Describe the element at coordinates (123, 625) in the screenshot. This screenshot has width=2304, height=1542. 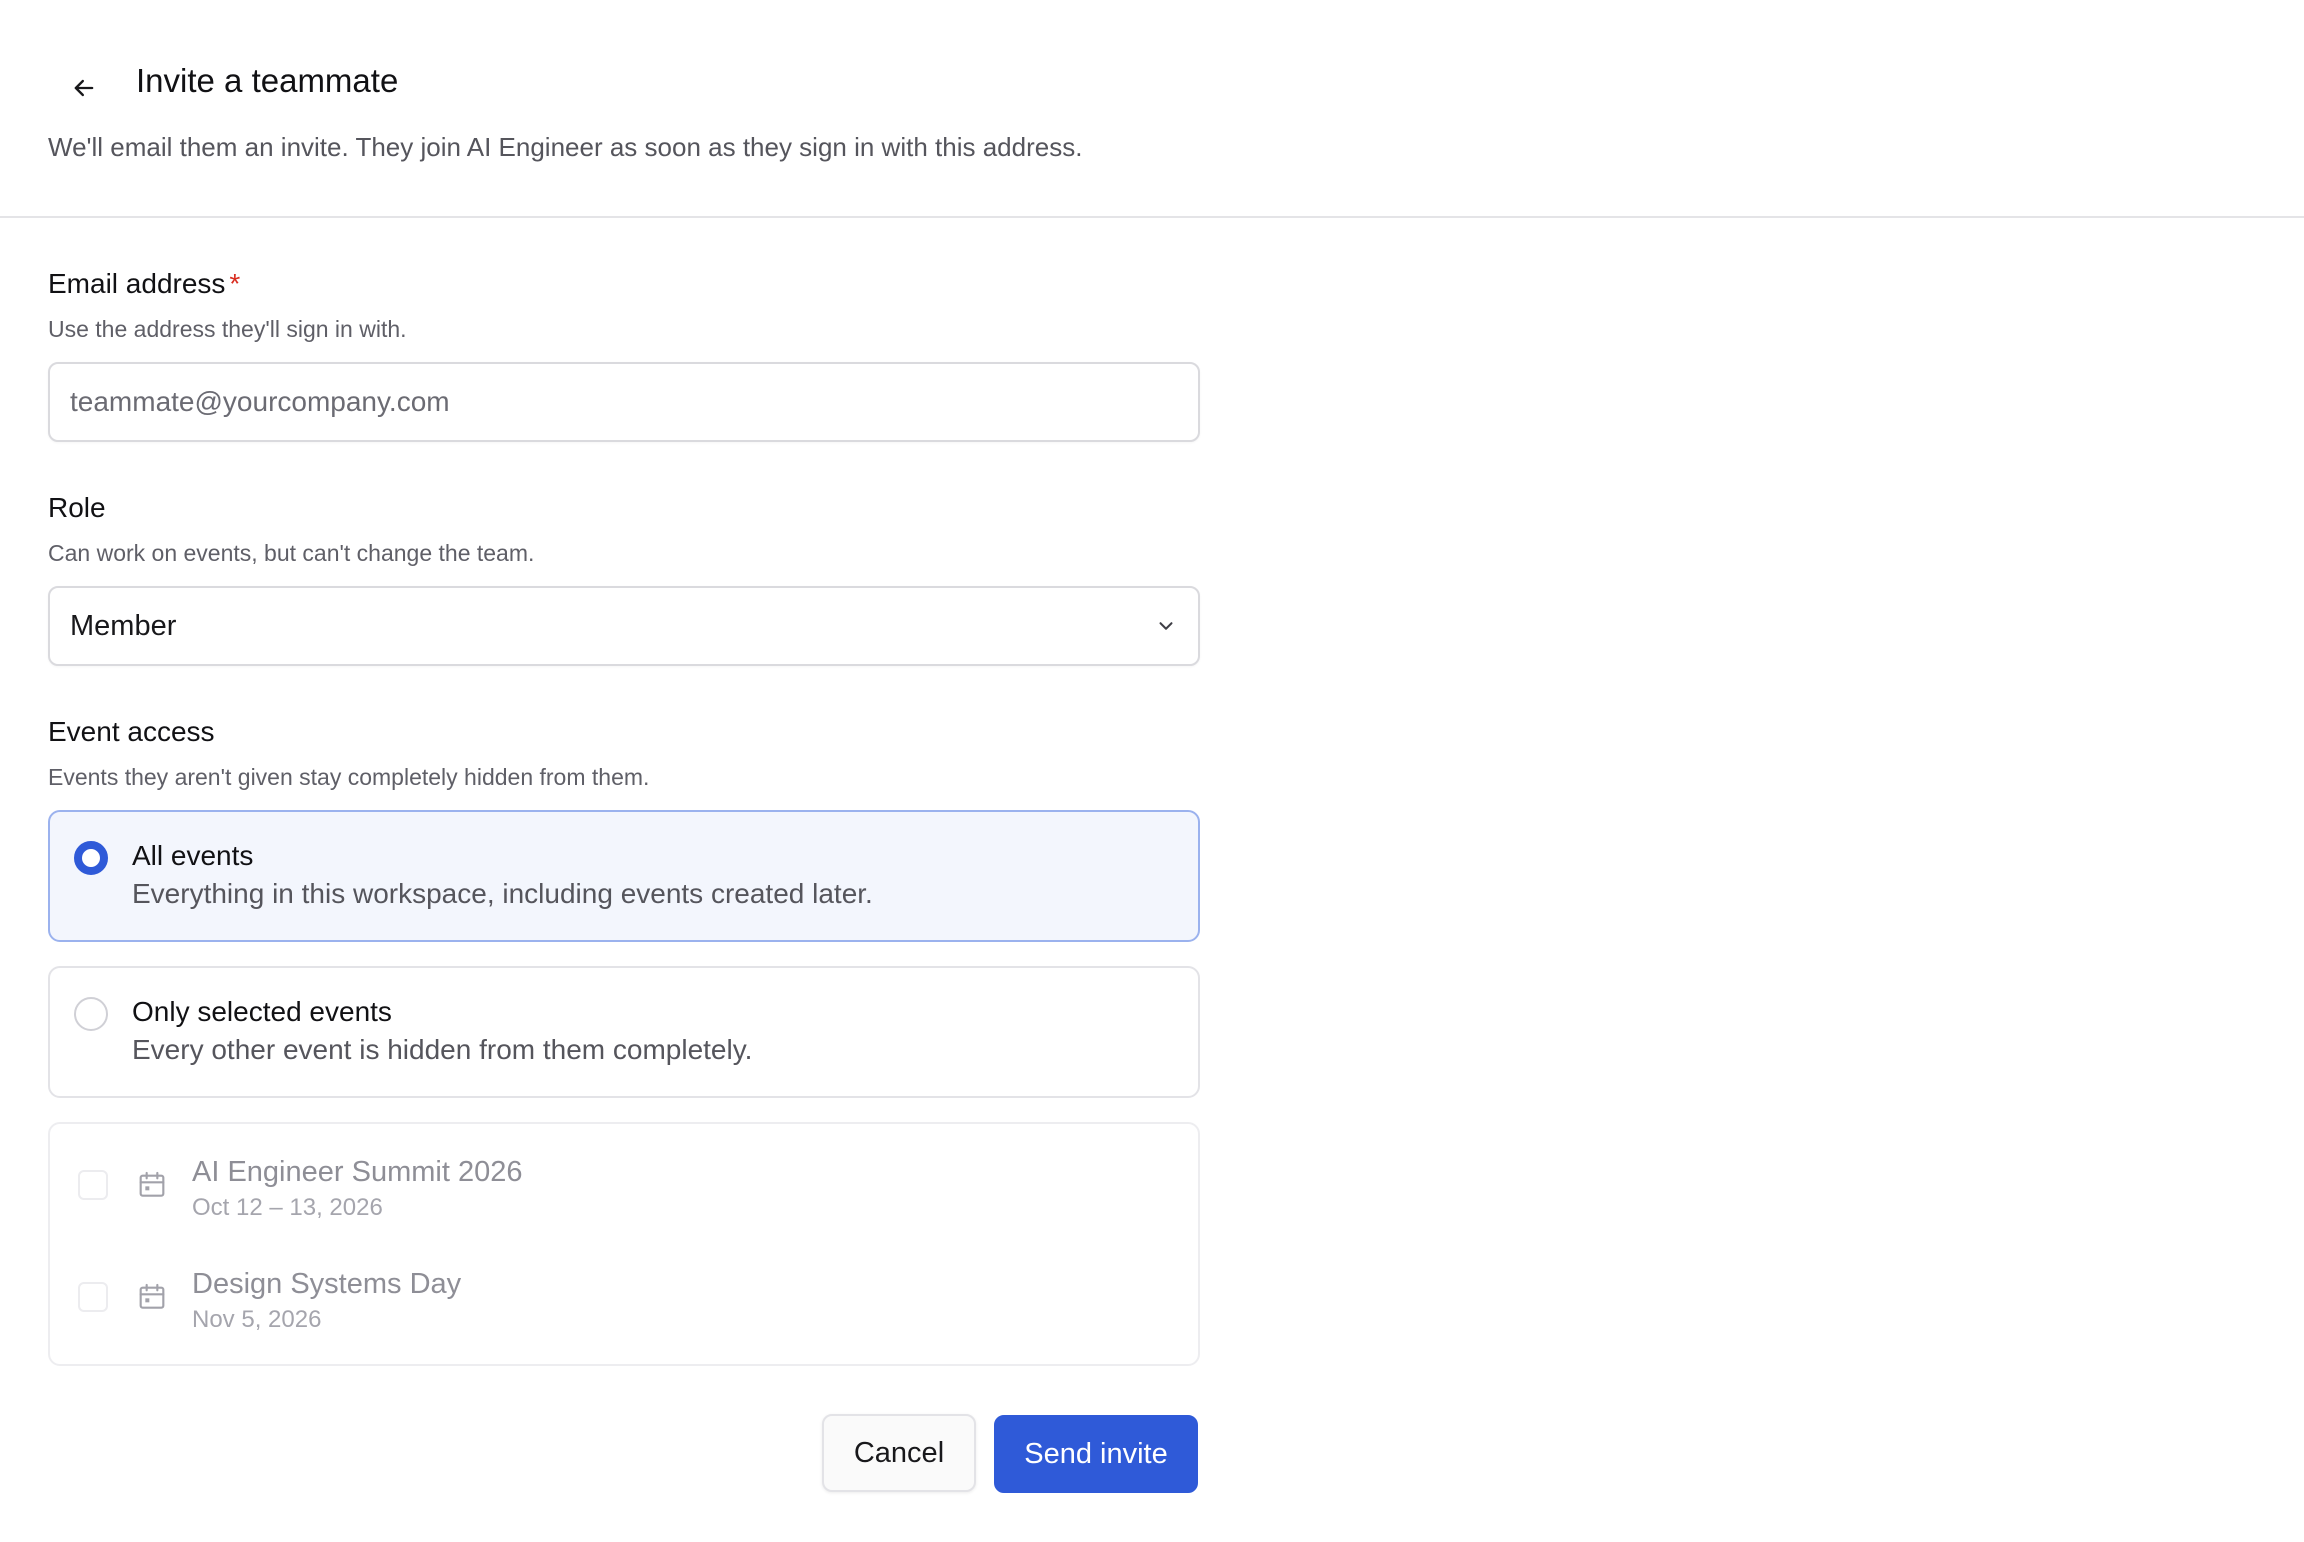
I see `role-select-value: Member` at that location.